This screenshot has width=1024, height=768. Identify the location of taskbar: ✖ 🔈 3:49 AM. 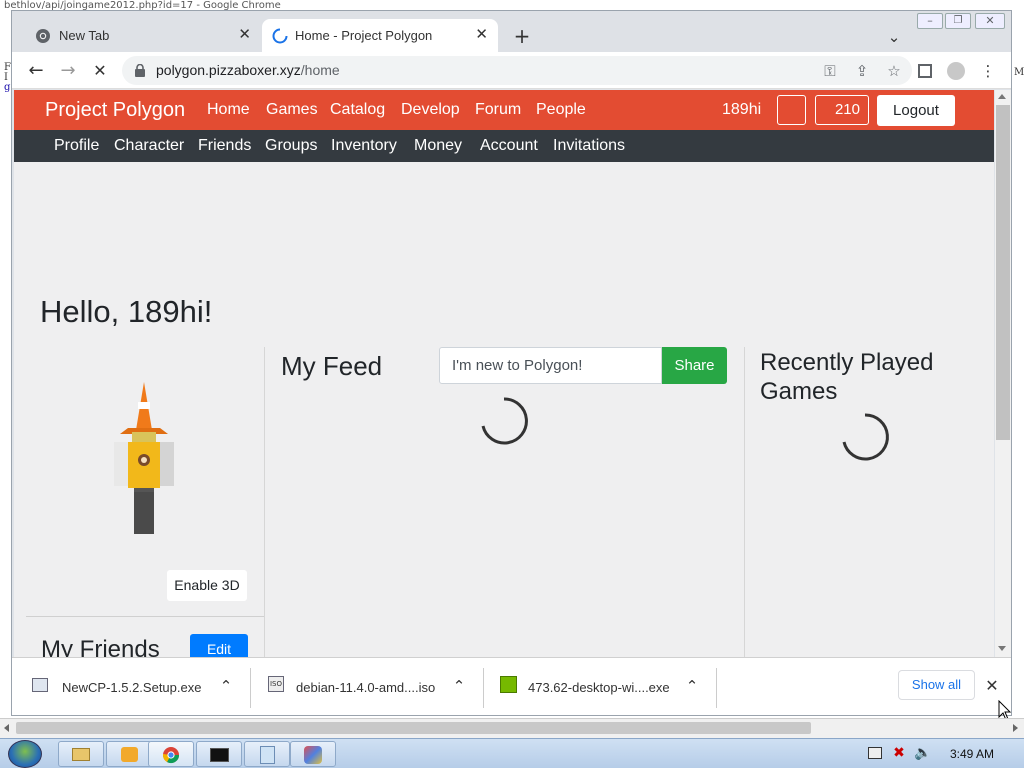
(512, 753).